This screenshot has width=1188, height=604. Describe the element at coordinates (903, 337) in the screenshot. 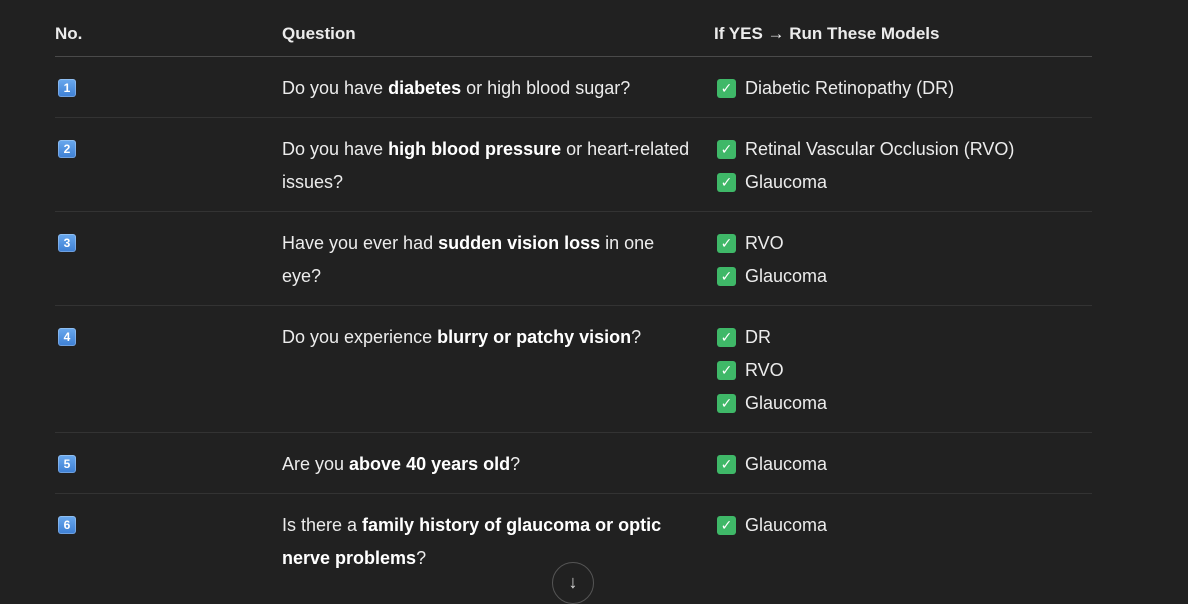

I see `model-item: ✓ DR` at that location.